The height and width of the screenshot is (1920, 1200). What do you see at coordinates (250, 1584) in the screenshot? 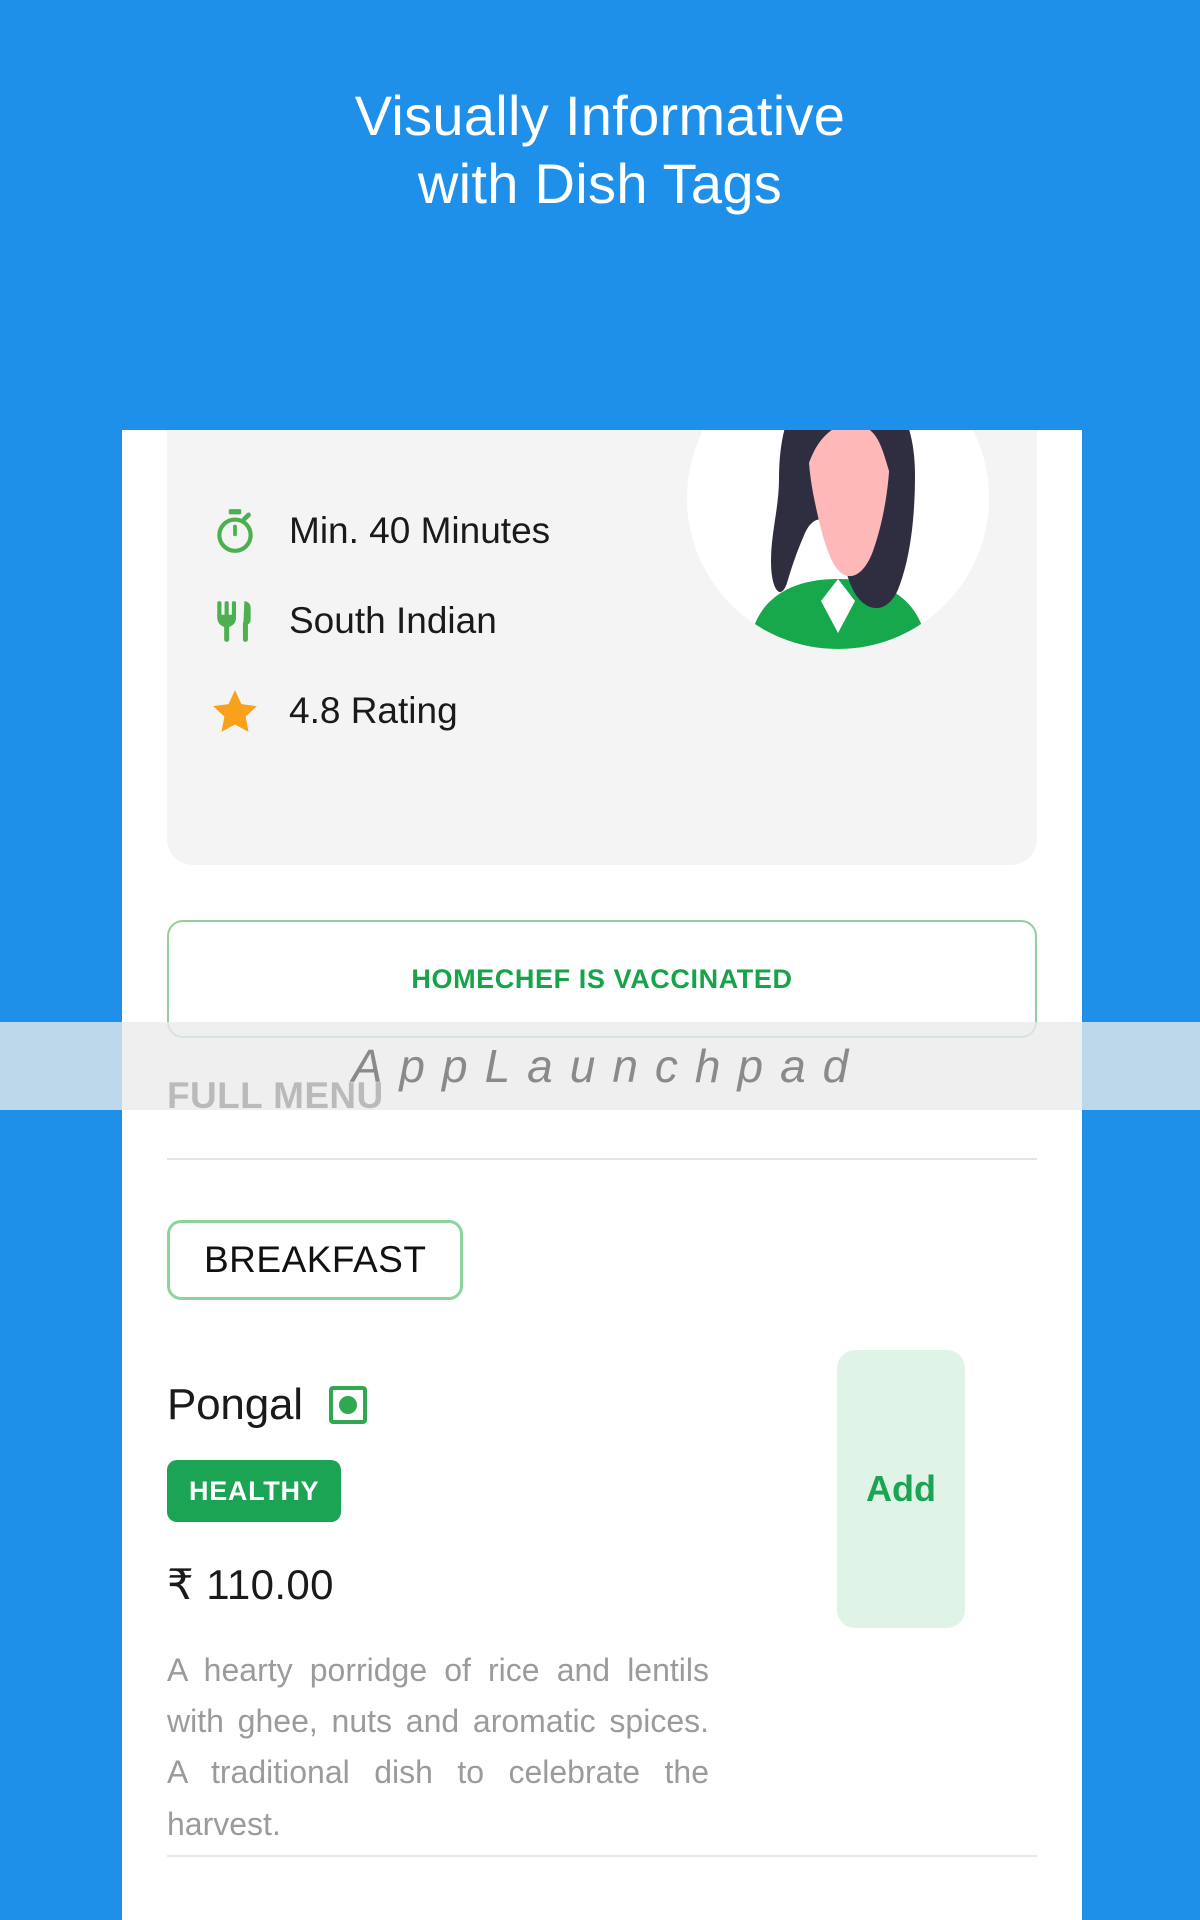
I see `dish-price: ₹ 110.00` at bounding box center [250, 1584].